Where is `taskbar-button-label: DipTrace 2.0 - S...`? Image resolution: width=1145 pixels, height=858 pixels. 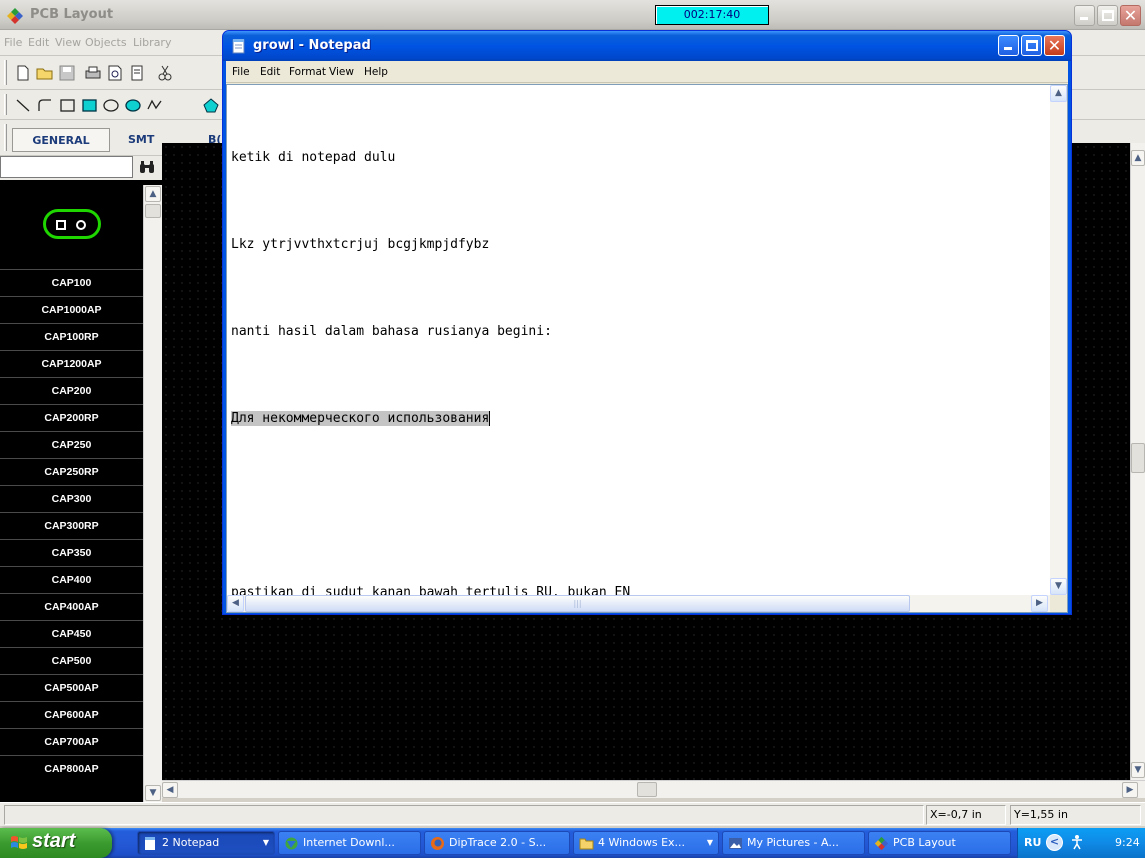
taskbar-button-label: DipTrace 2.0 - S... is located at coordinates (498, 842).